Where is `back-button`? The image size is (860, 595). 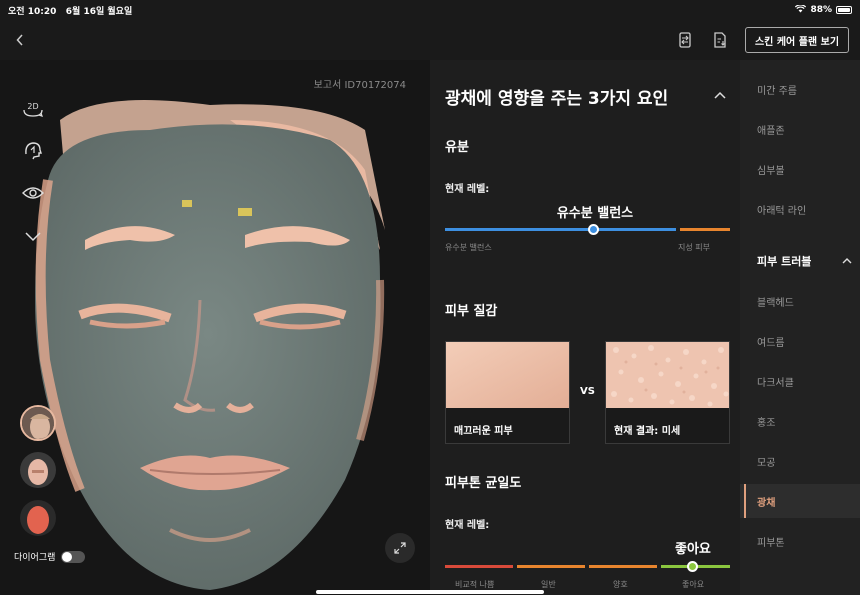
back-button is located at coordinates (20, 40).